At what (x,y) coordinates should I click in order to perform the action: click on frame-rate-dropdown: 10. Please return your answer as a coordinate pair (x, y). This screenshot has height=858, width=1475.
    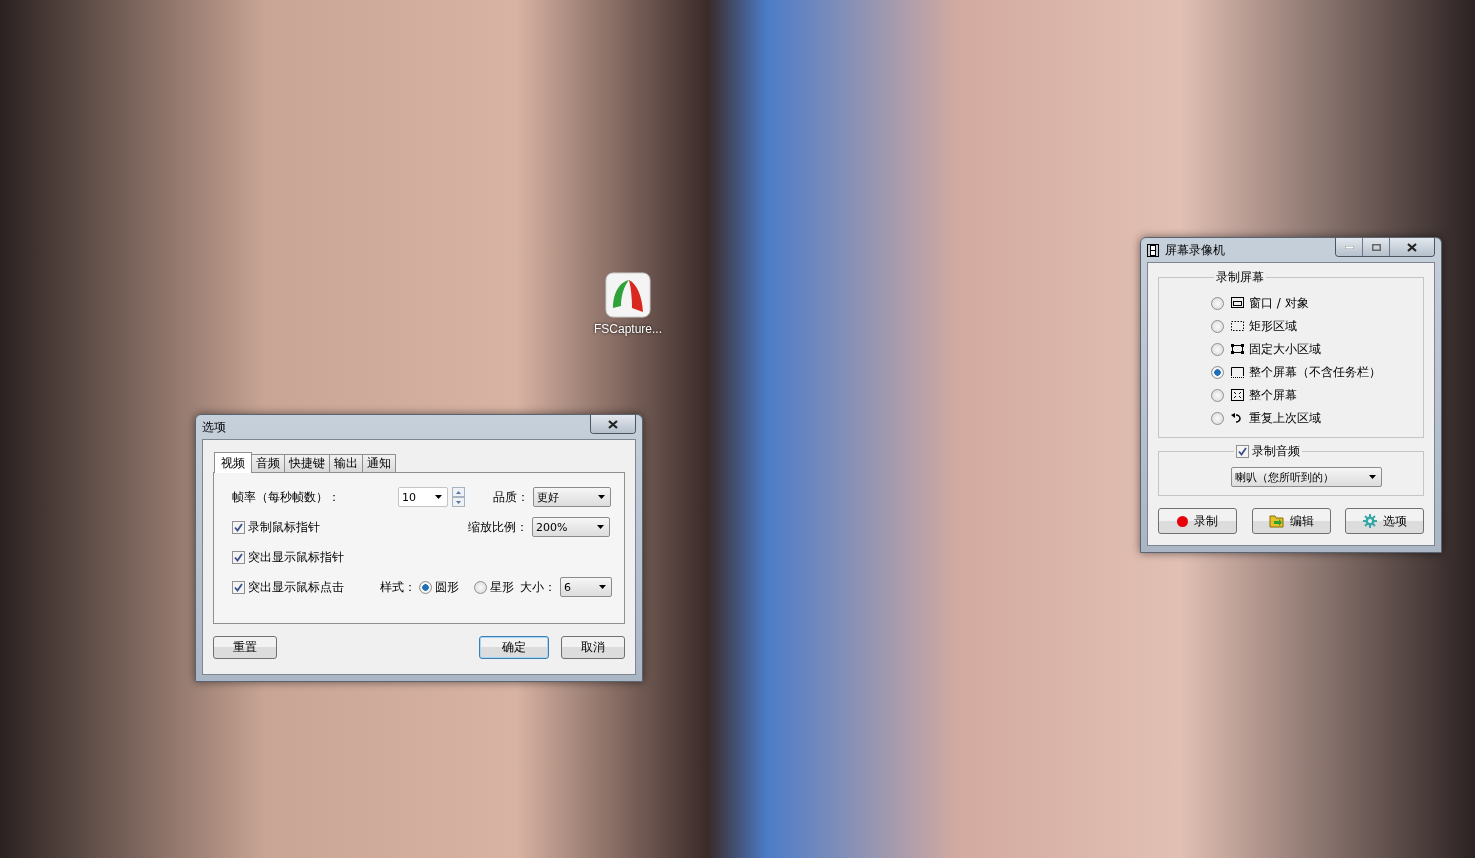
    Looking at the image, I should click on (423, 497).